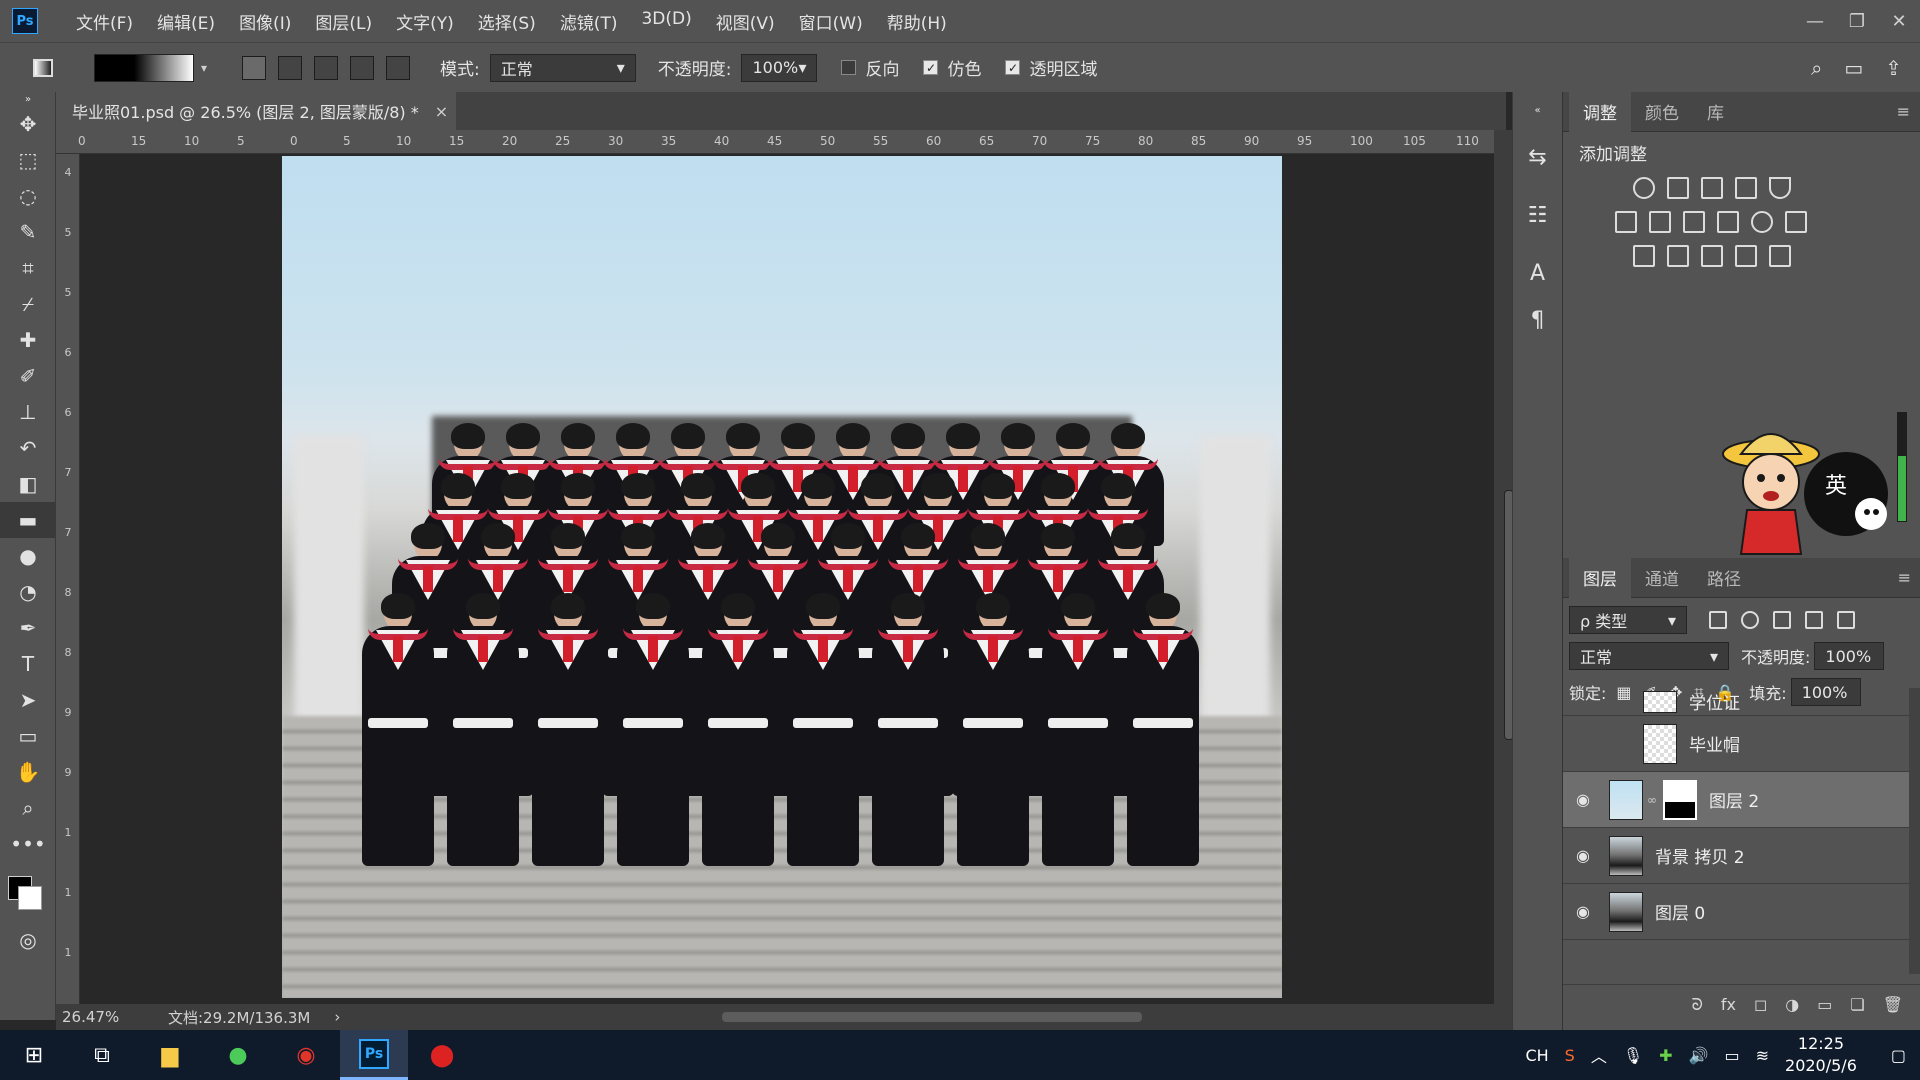 Image resolution: width=1920 pixels, height=1080 pixels. Describe the element at coordinates (1746, 256) in the screenshot. I see `selective-color-icon` at that location.